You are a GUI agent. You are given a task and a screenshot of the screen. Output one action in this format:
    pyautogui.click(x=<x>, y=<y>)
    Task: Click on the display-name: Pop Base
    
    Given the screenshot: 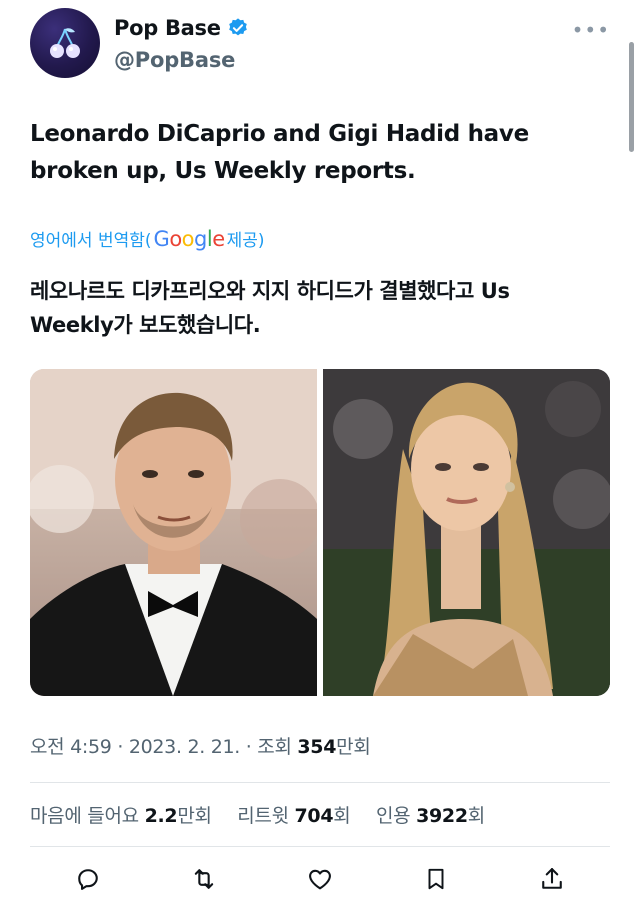 What is the action you would take?
    pyautogui.click(x=167, y=28)
    